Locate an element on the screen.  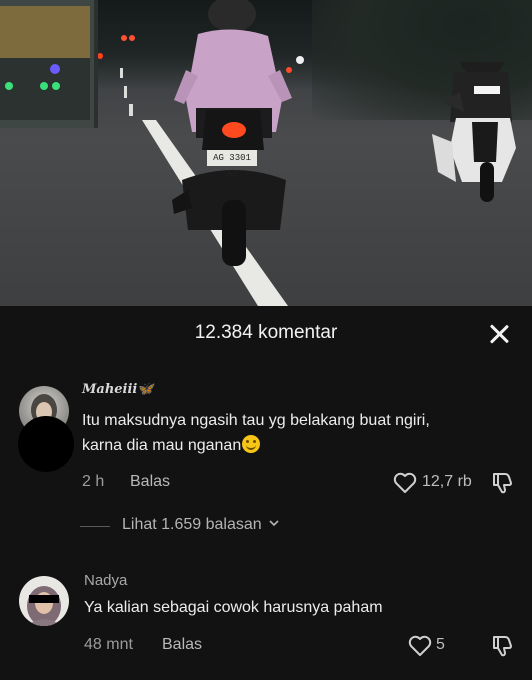
comments-header: 12.384 komentar is located at coordinates (266, 333).